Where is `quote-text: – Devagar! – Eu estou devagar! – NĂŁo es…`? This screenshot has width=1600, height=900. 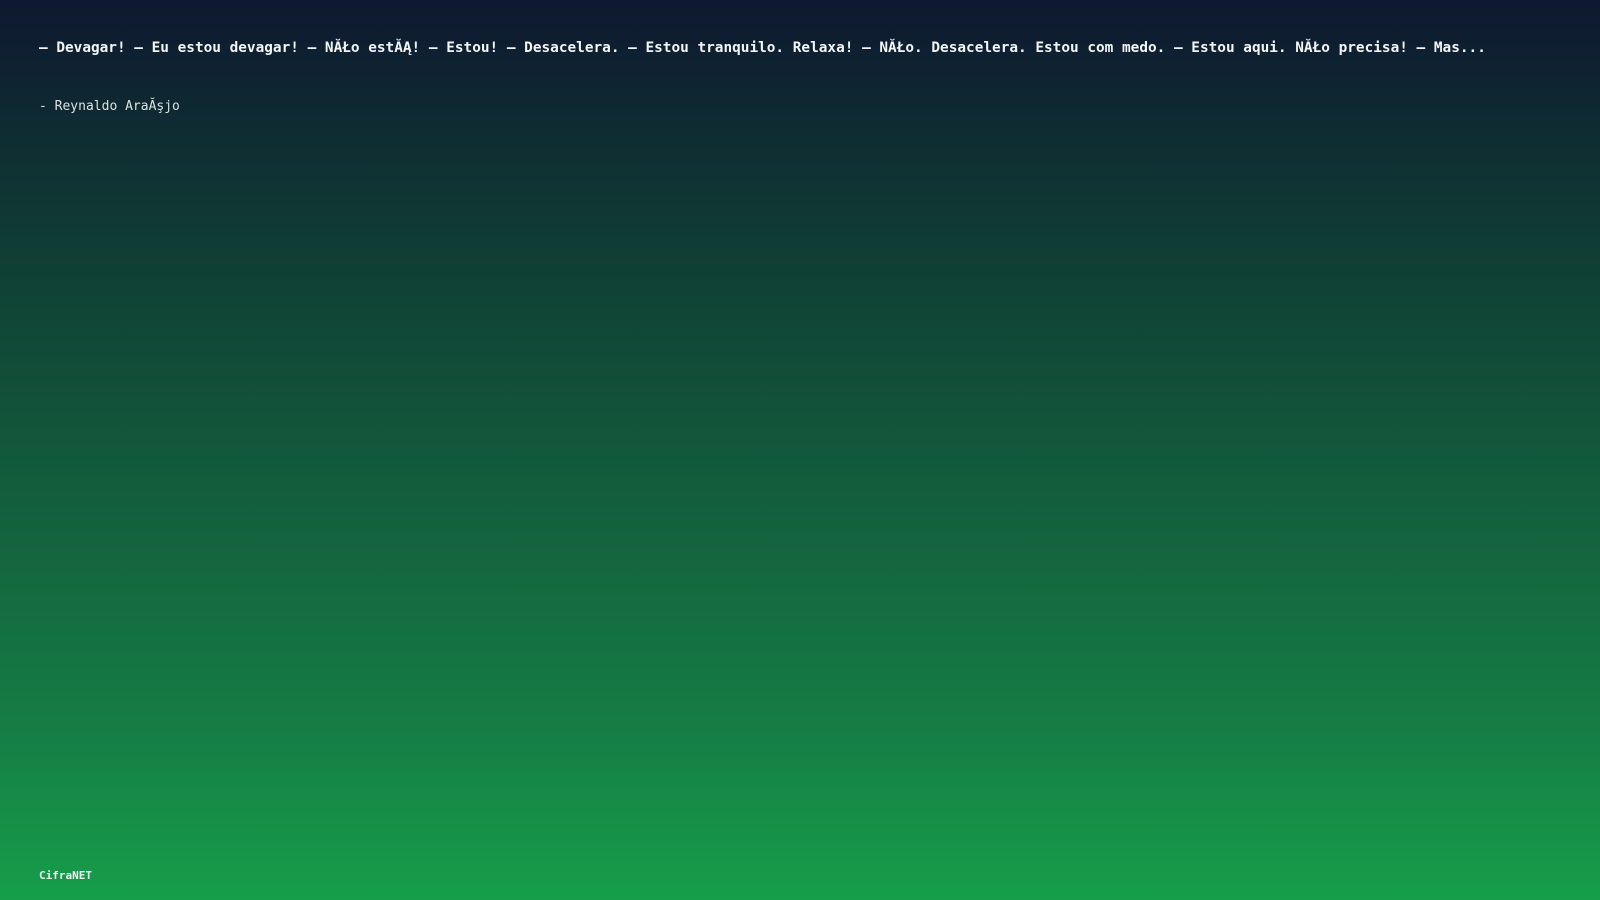 quote-text: – Devagar! – Eu estou devagar! – NĂŁo es… is located at coordinates (762, 48).